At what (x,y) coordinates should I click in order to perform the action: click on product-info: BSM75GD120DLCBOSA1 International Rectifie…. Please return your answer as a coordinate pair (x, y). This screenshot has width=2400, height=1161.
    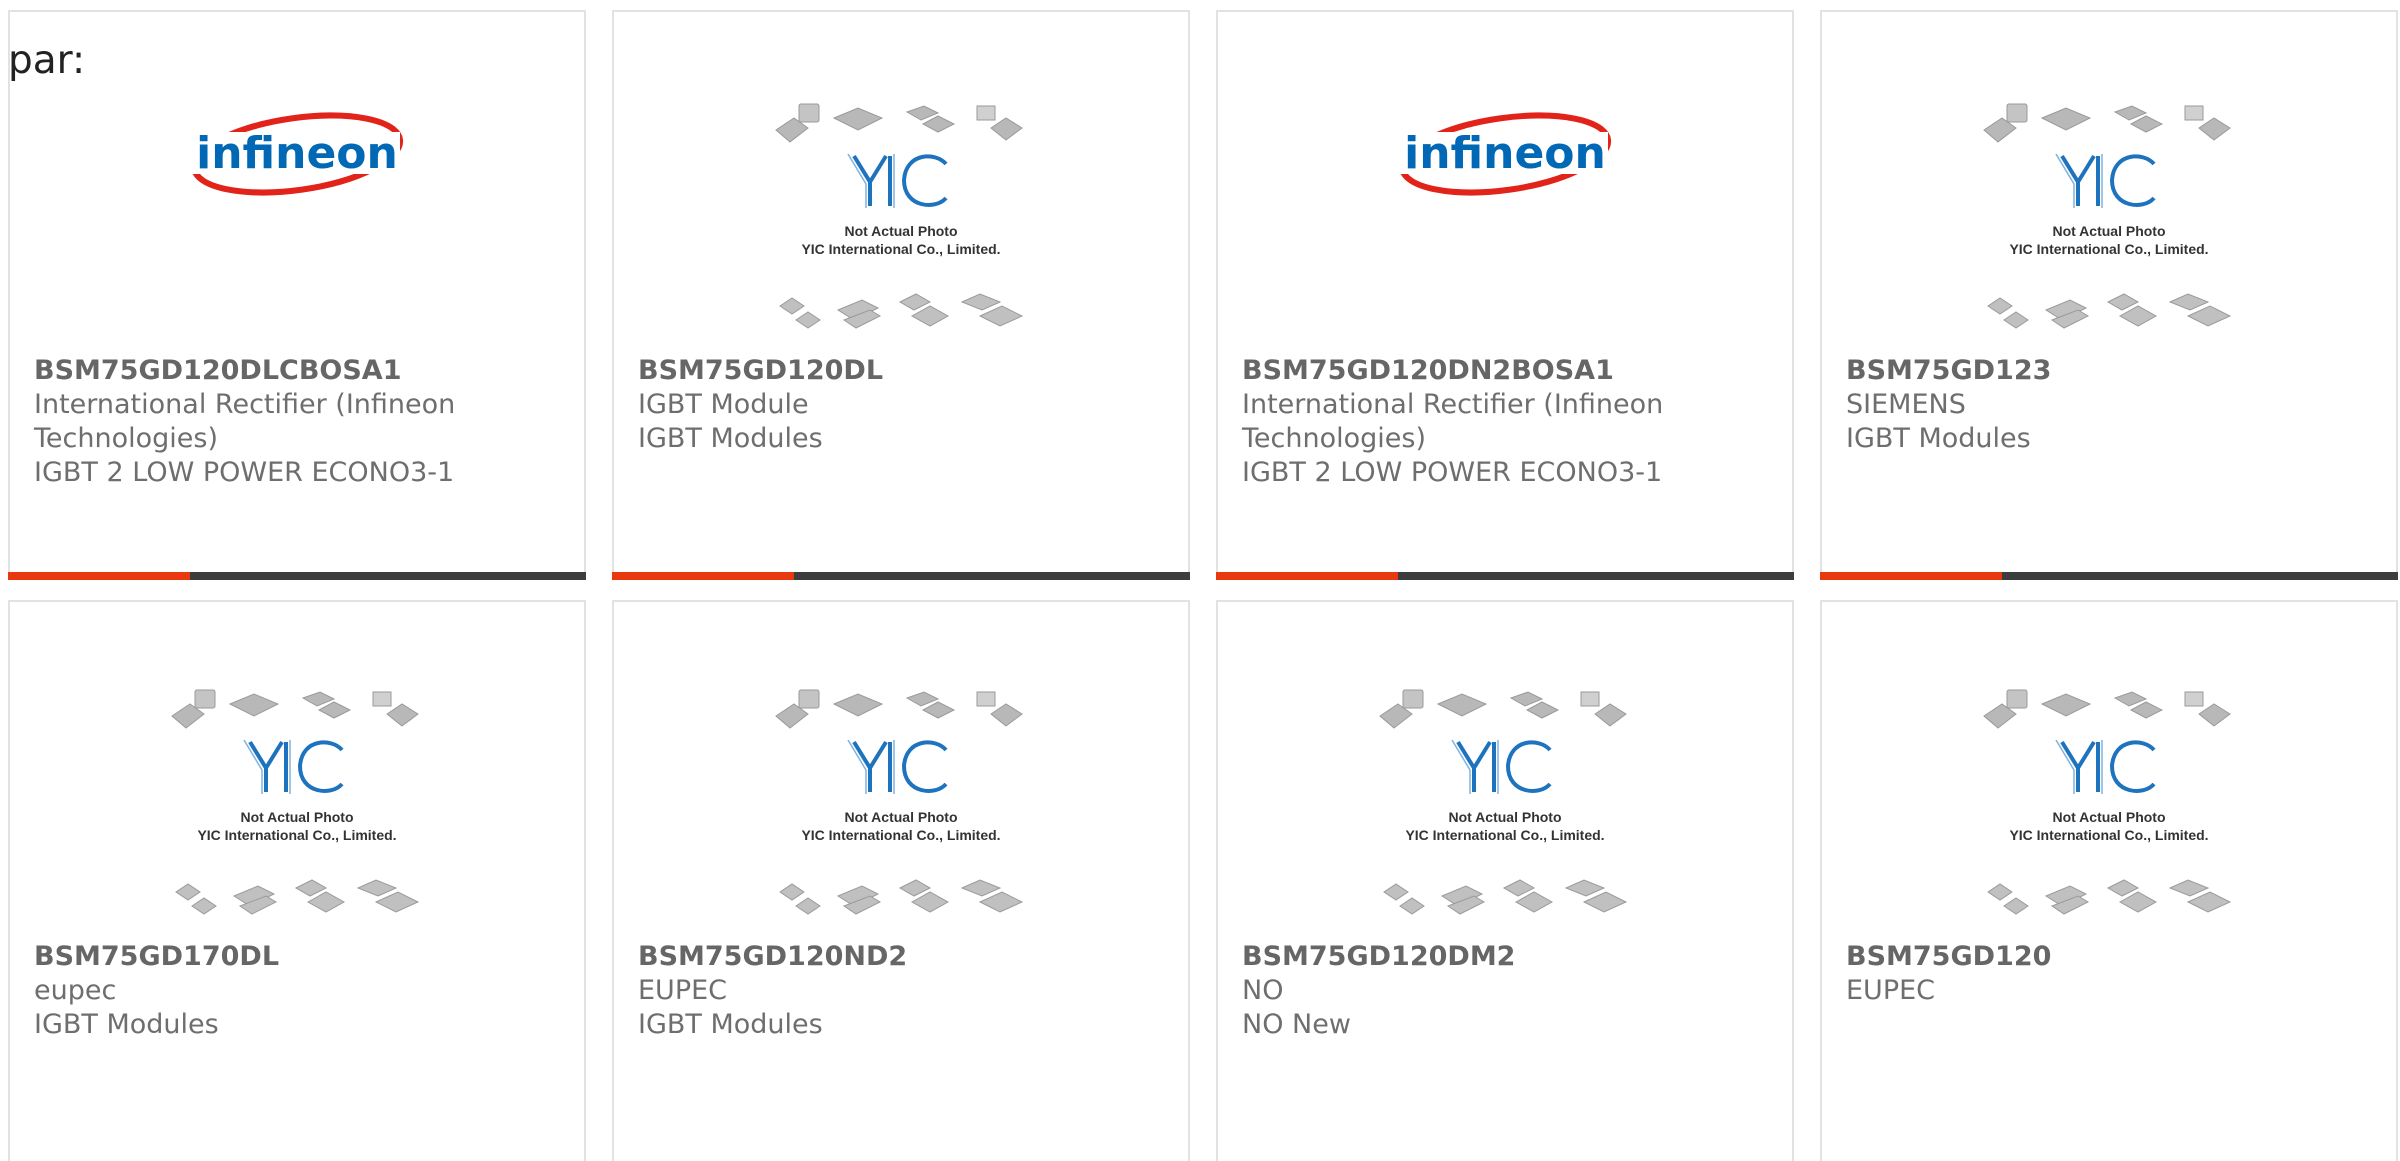
    Looking at the image, I should click on (299, 422).